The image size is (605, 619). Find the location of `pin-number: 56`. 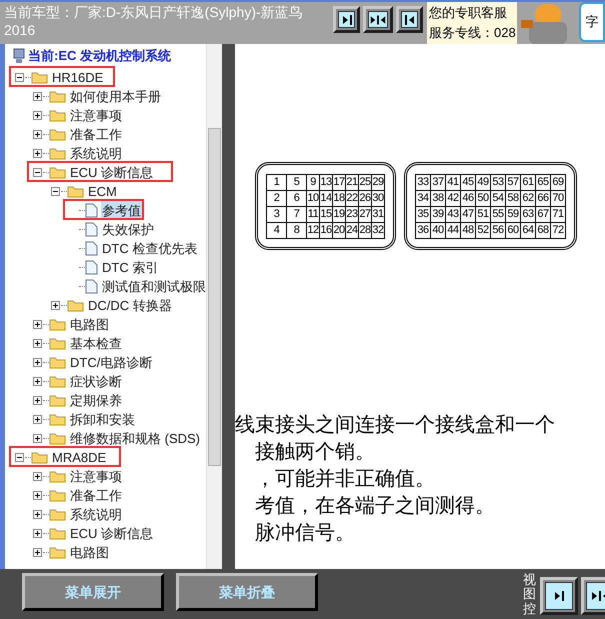

pin-number: 56 is located at coordinates (498, 230).